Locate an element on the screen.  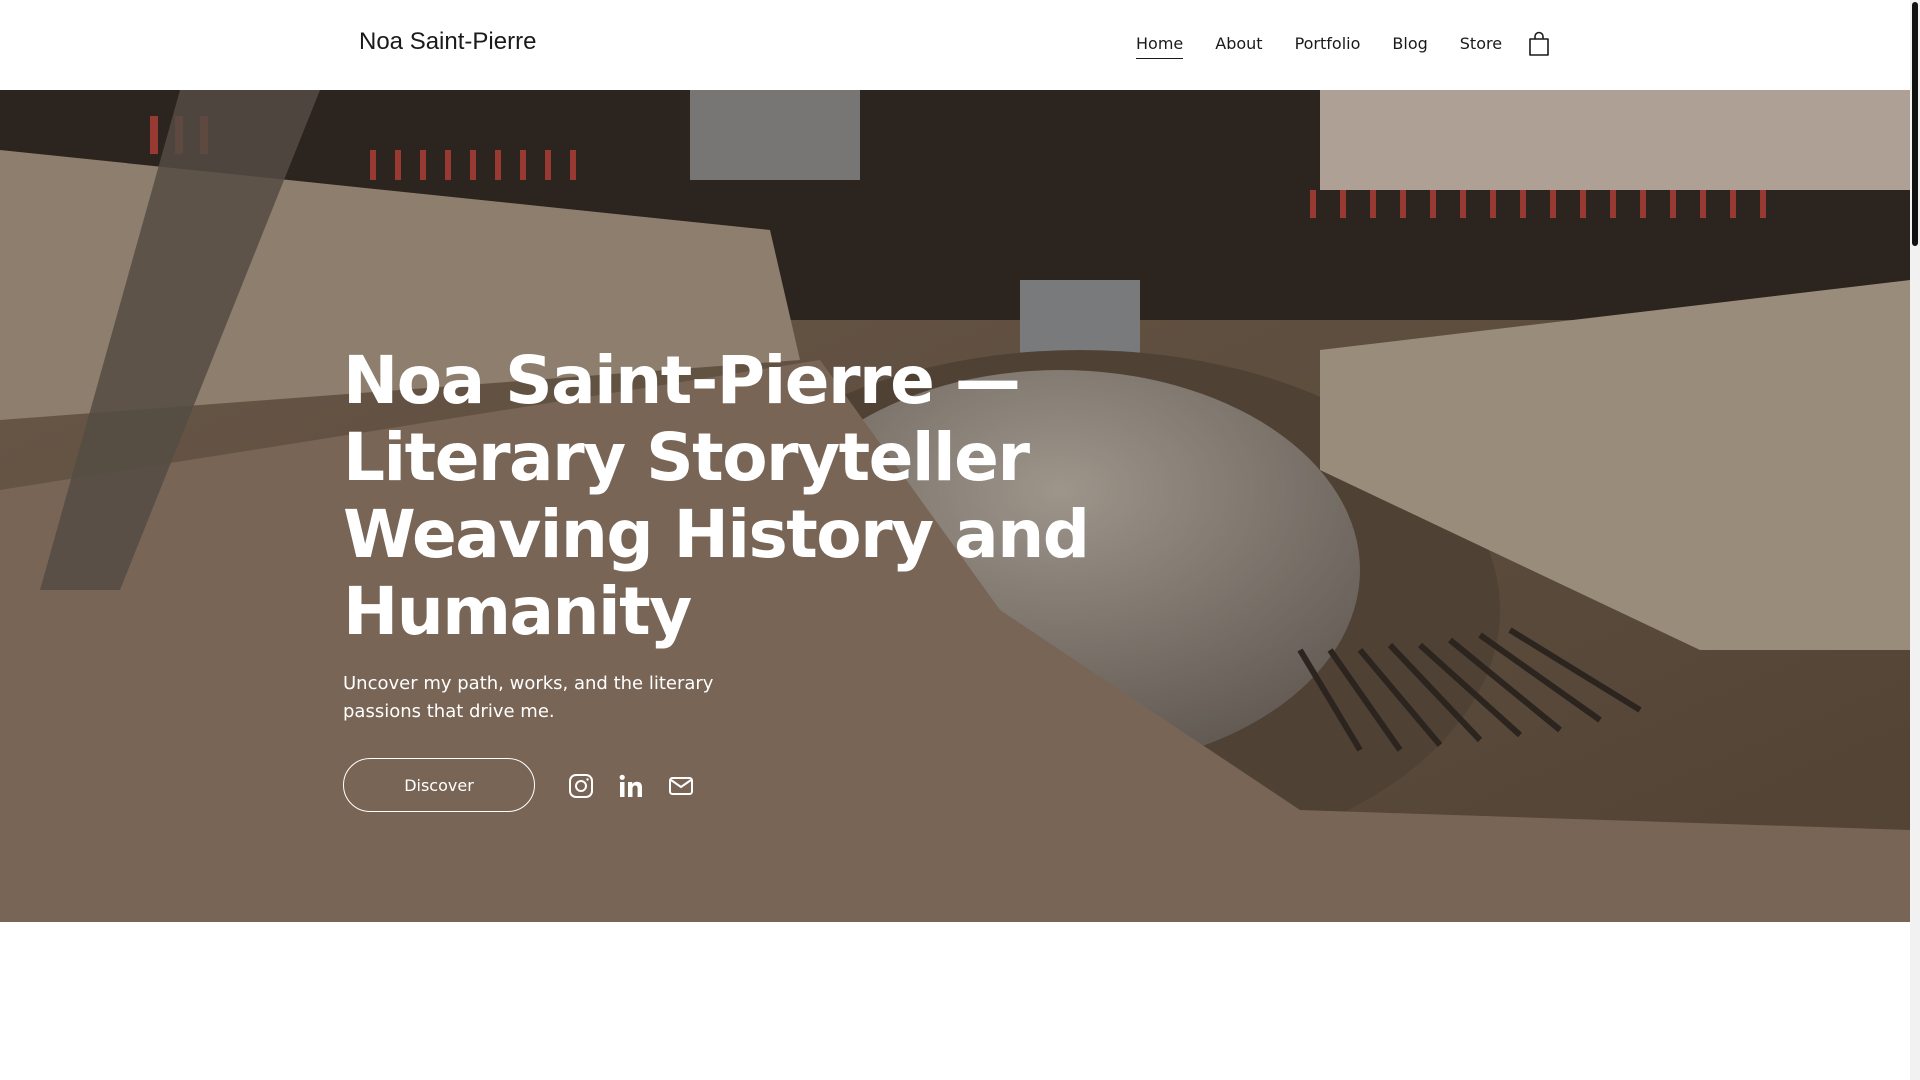
site-title-link: Noa Saint-Pierre is located at coordinates (447, 42).